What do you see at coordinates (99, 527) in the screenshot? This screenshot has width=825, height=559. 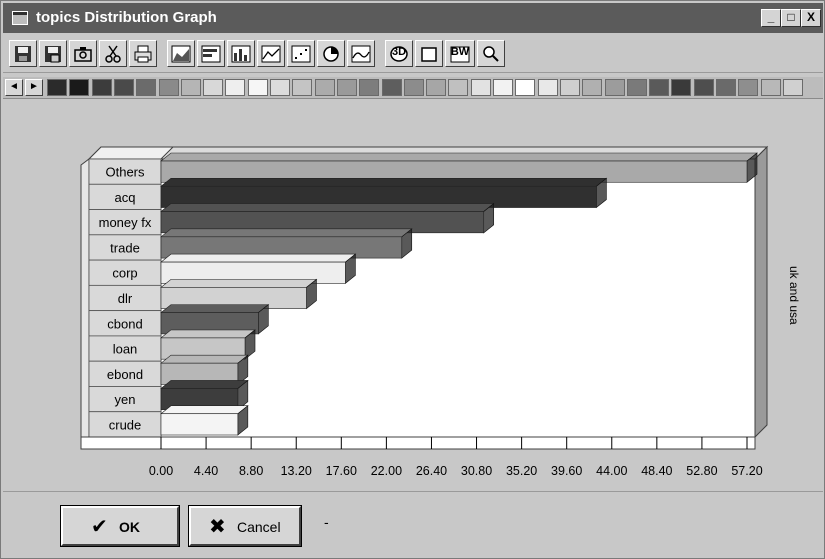 I see `checkmark-icon: ✔` at bounding box center [99, 527].